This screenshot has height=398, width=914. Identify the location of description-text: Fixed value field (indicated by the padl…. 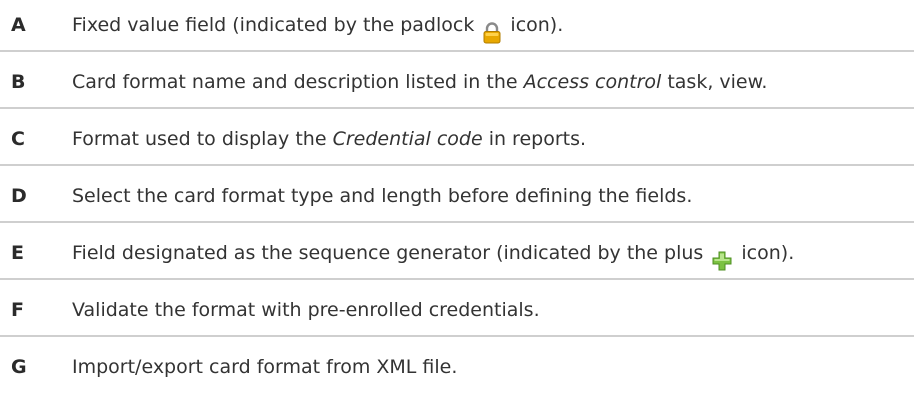
(276, 25).